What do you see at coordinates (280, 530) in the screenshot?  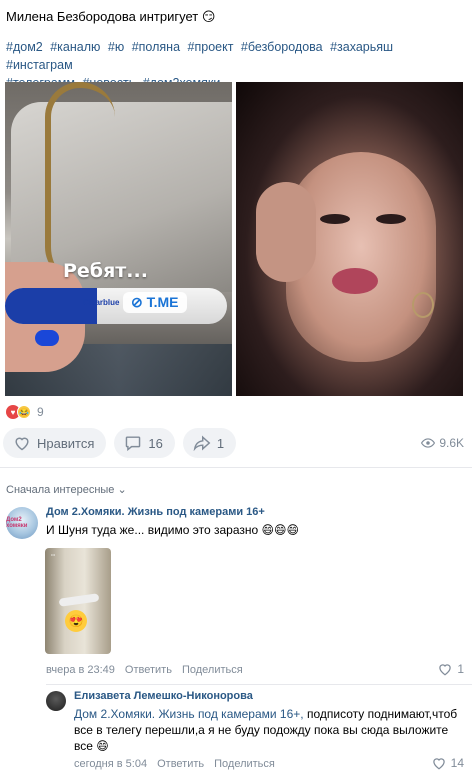 I see `grin-emoji-icon: 😄😄😄` at bounding box center [280, 530].